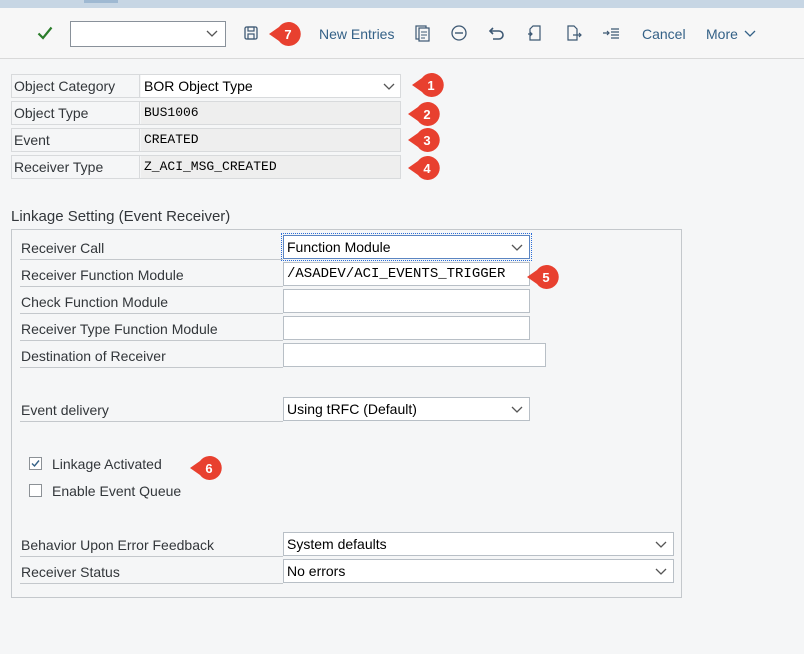  What do you see at coordinates (497, 33) in the screenshot?
I see `undo-icon` at bounding box center [497, 33].